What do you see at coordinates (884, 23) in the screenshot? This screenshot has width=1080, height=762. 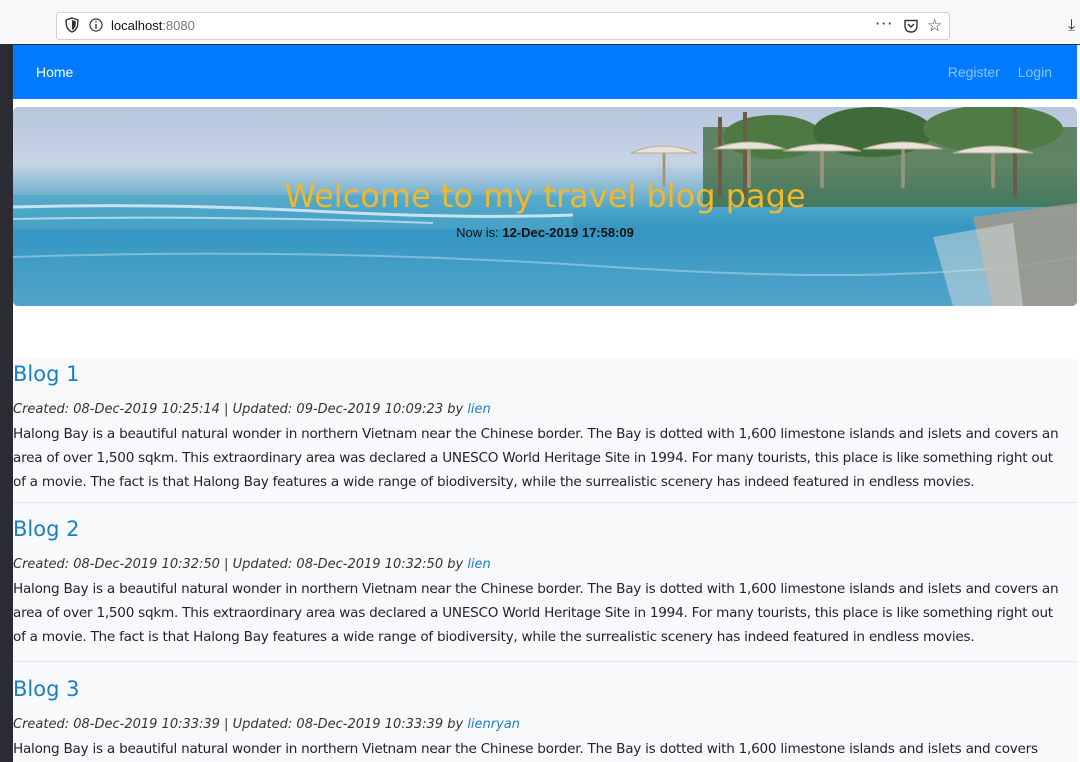 I see `page-actions-more-icon: ···` at bounding box center [884, 23].